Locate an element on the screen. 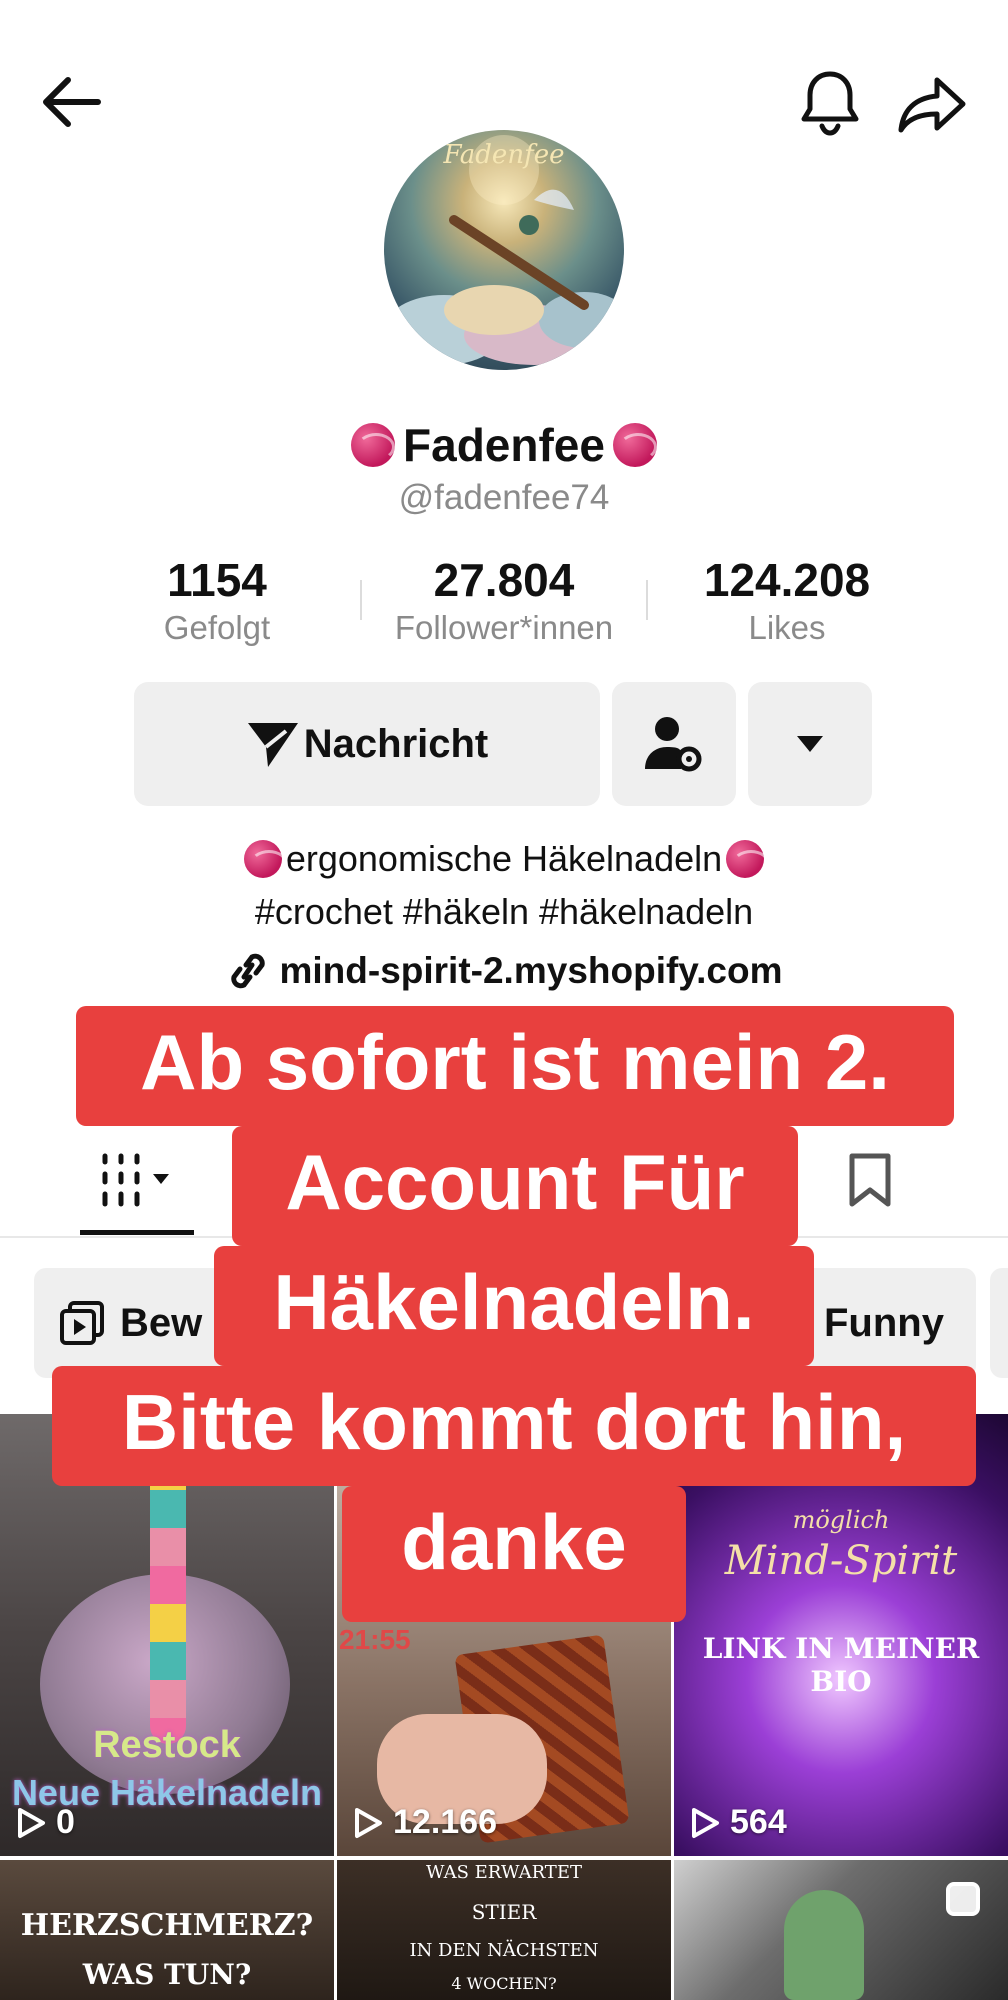  video-caption: IN DEN NÄCHSTEN is located at coordinates (504, 1950).